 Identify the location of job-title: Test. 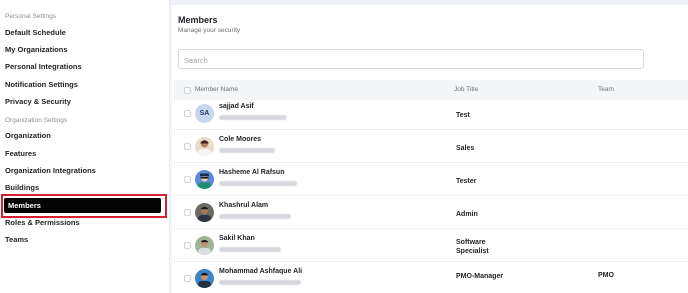
(463, 115).